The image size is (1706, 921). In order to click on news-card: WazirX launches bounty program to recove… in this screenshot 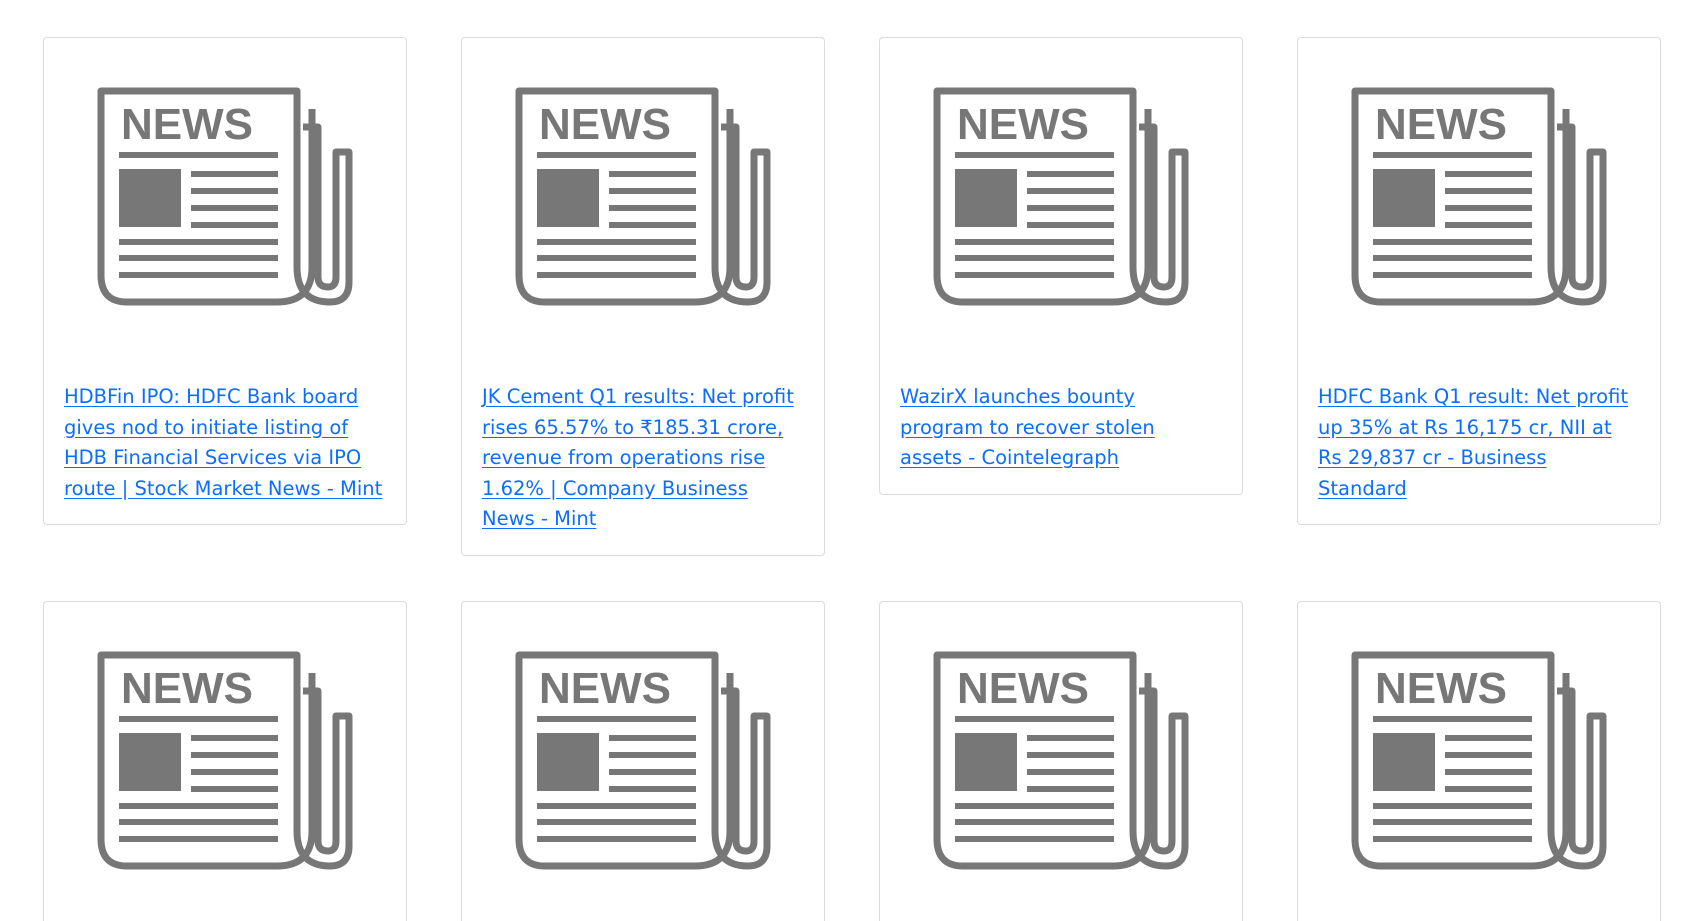, I will do `click(1061, 266)`.